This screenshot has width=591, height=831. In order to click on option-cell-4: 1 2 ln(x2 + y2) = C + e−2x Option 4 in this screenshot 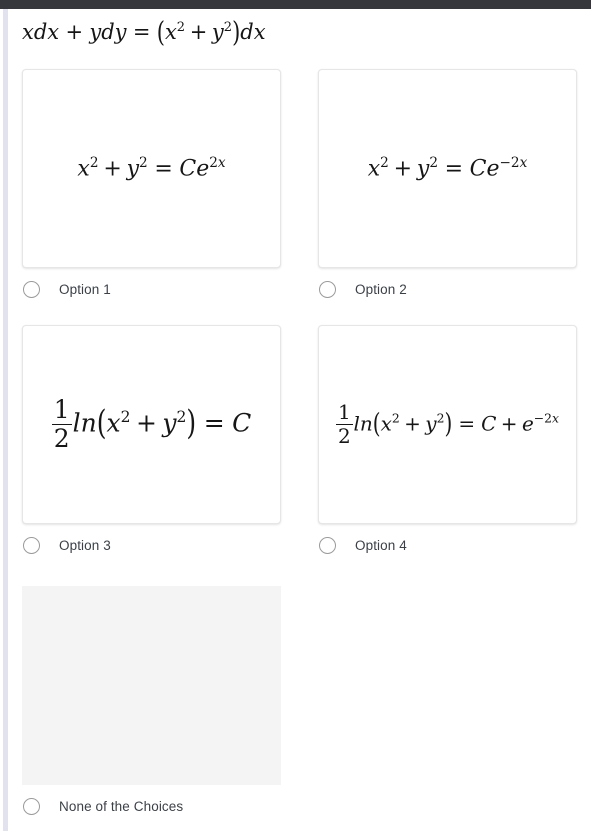, I will do `click(447, 440)`.